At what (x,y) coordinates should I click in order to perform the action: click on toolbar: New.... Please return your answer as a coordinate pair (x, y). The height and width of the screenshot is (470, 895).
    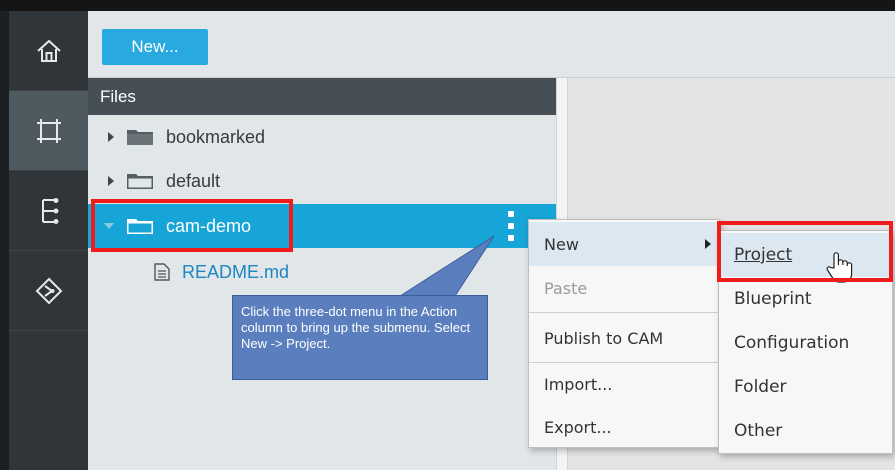
    Looking at the image, I should click on (491, 44).